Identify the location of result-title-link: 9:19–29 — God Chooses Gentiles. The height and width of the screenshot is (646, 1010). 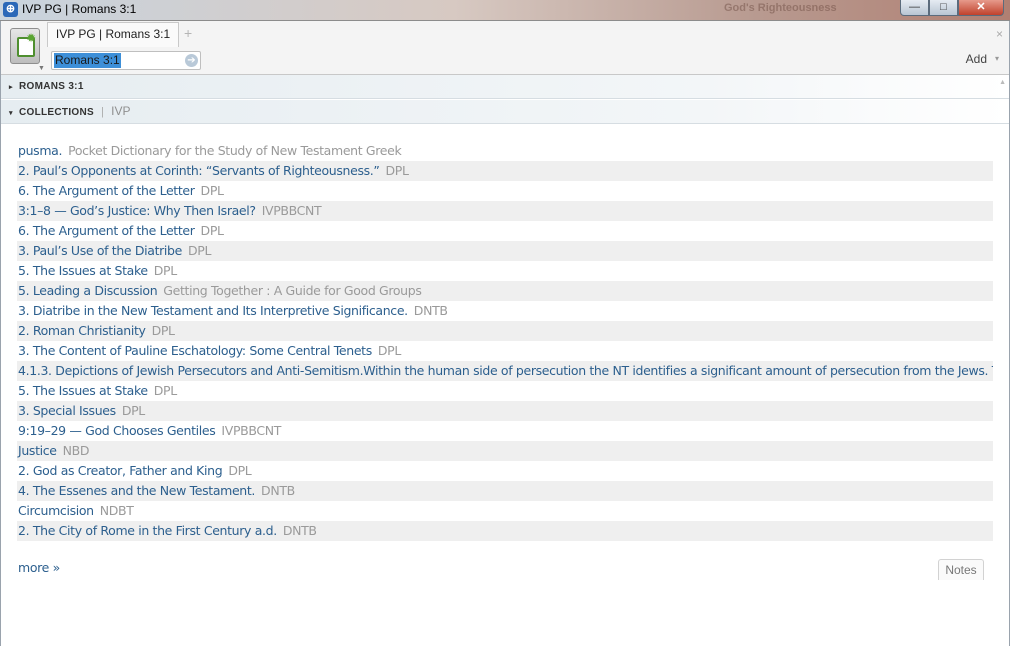
(117, 430).